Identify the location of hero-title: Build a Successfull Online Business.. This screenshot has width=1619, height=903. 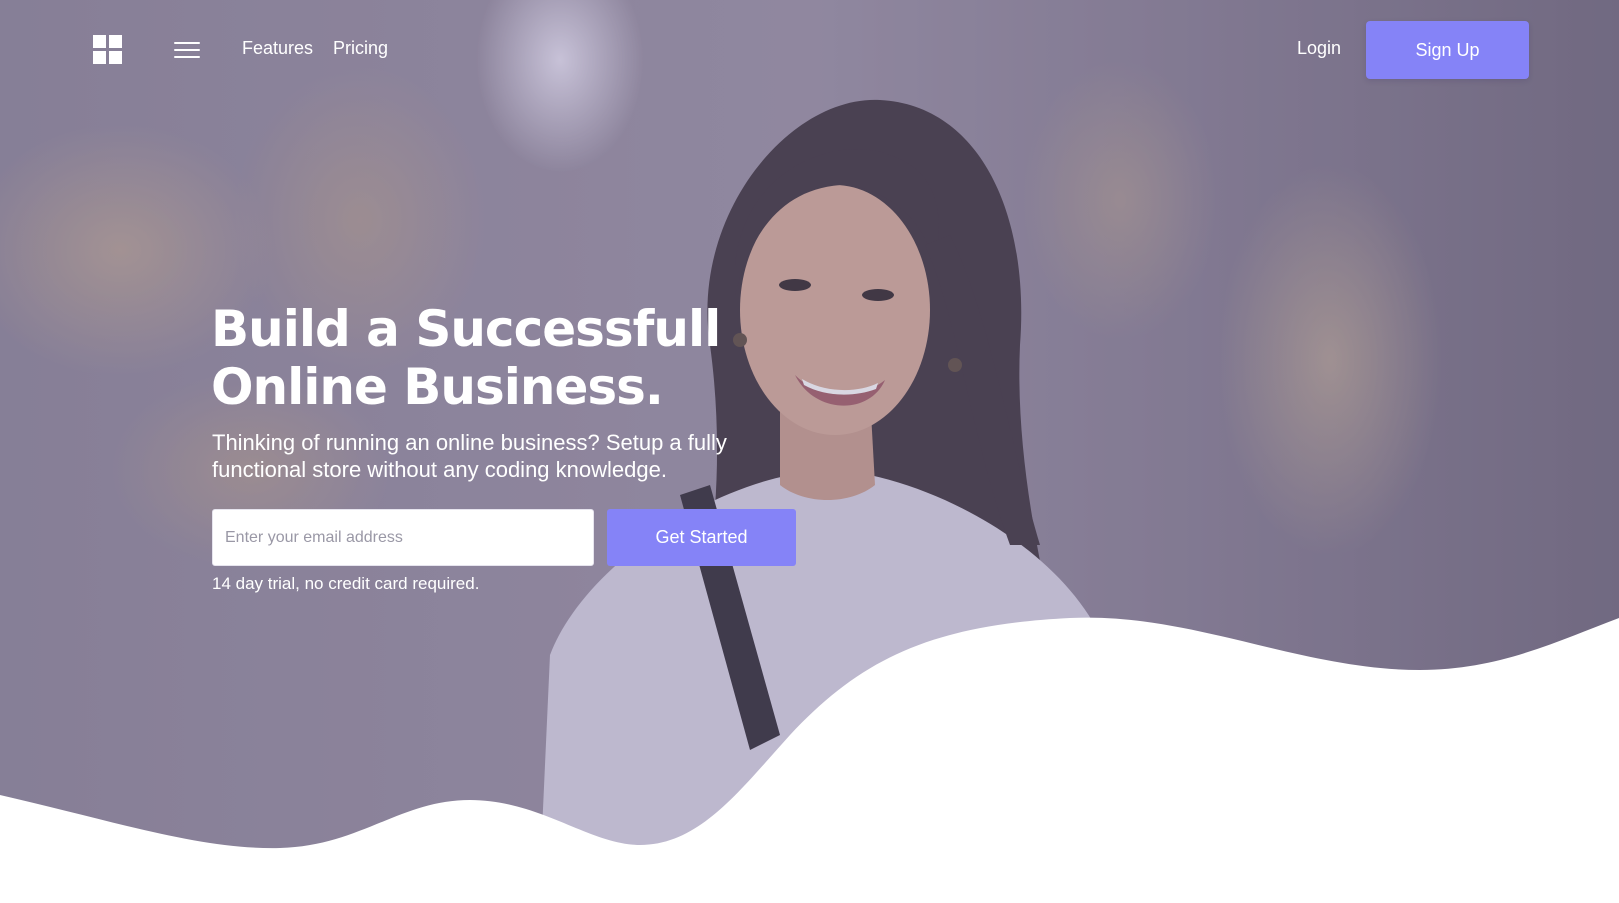
(511, 358).